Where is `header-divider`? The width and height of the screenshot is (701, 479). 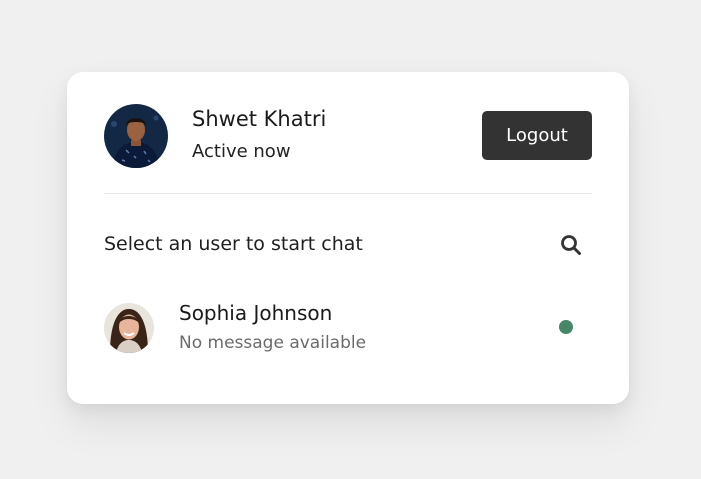
header-divider is located at coordinates (348, 193).